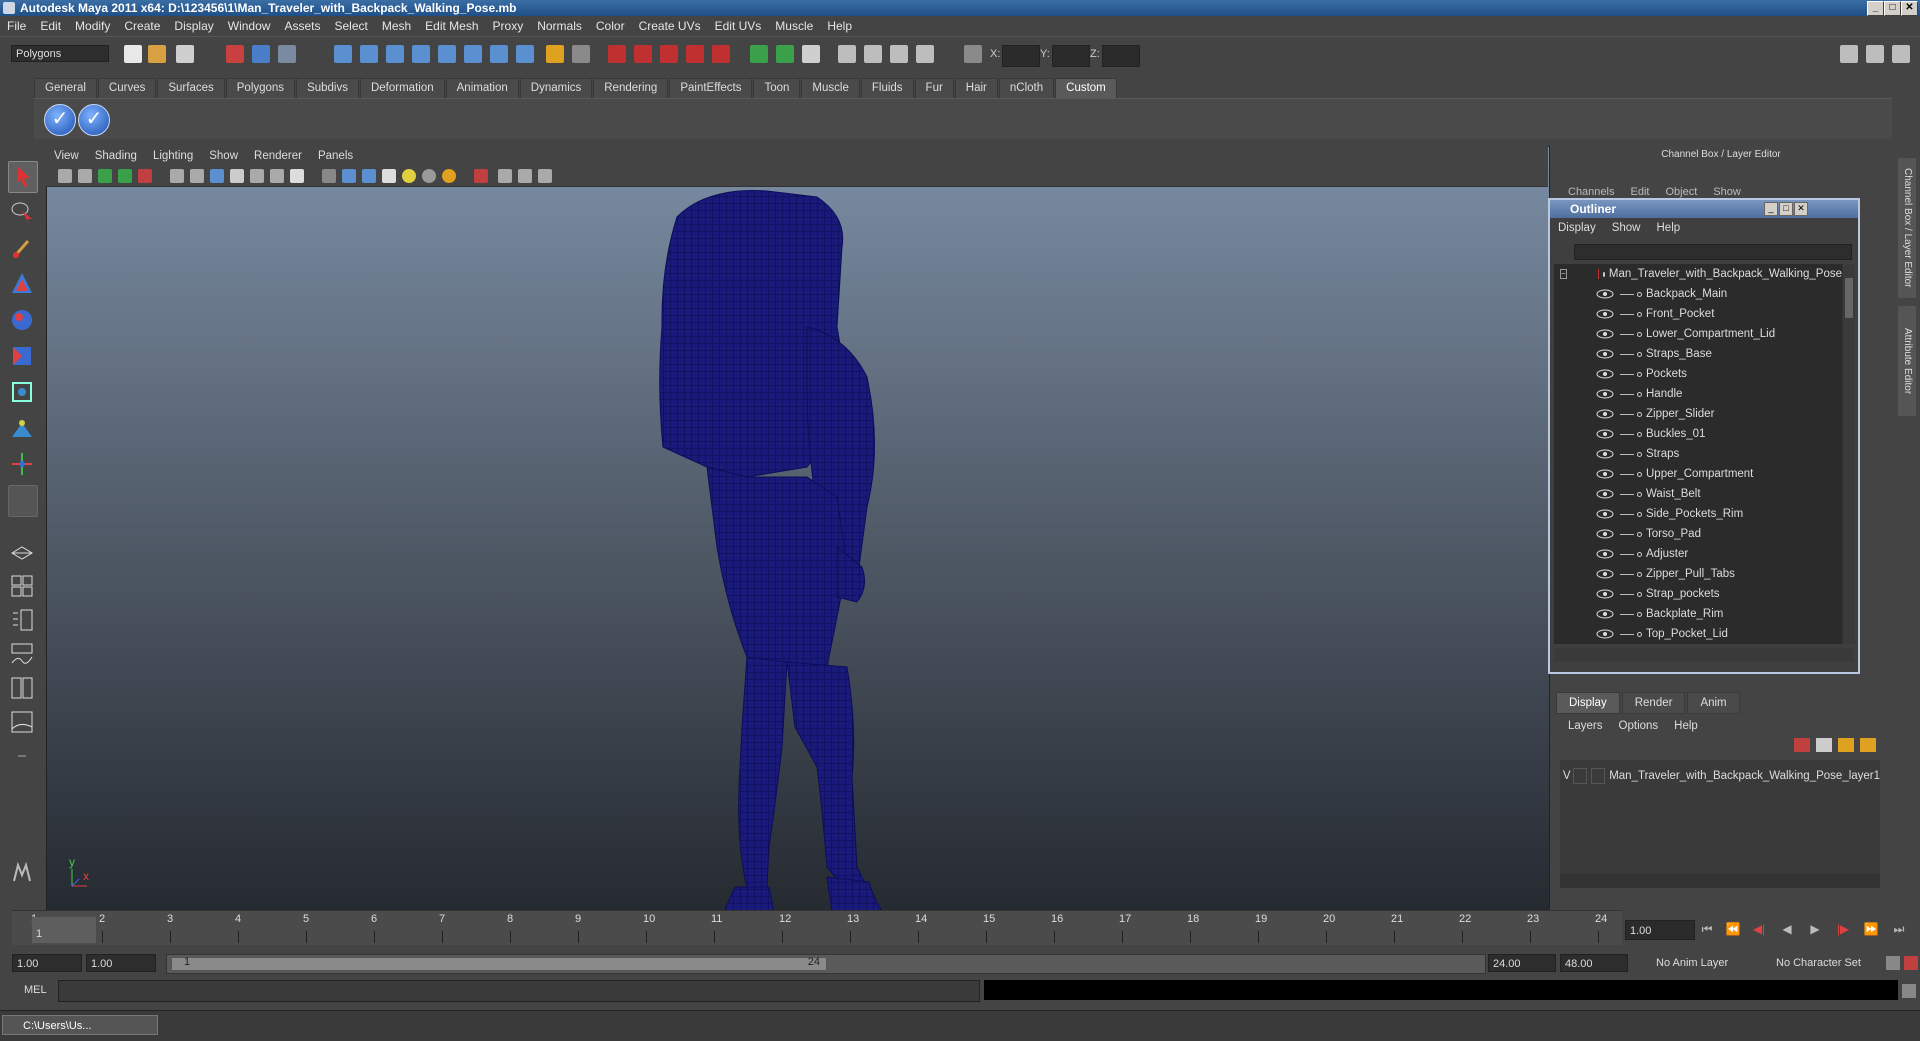 This screenshot has width=1920, height=1041. Describe the element at coordinates (47, 963) in the screenshot. I see `animation-start-field: 1.00` at that location.